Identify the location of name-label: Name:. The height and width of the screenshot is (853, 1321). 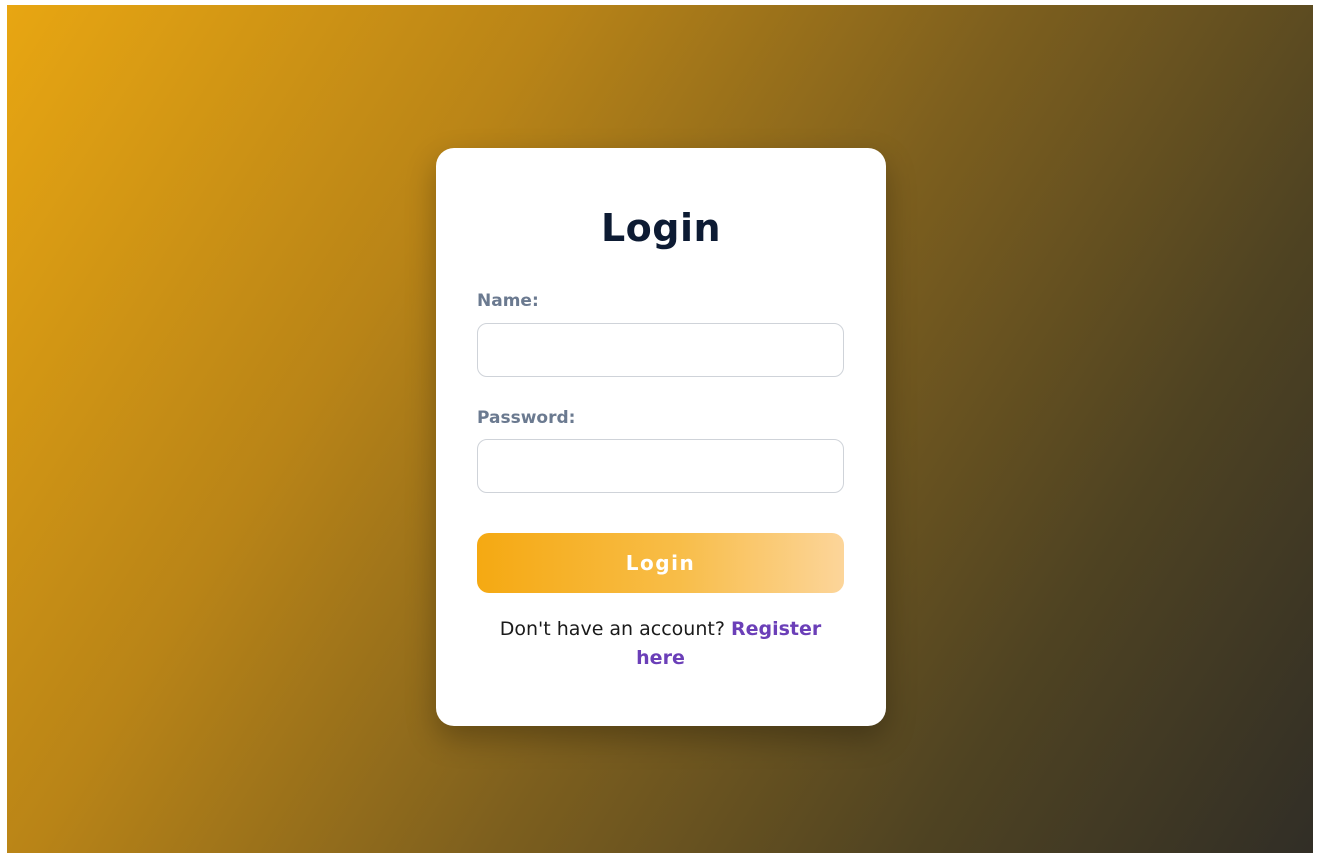
(508, 301).